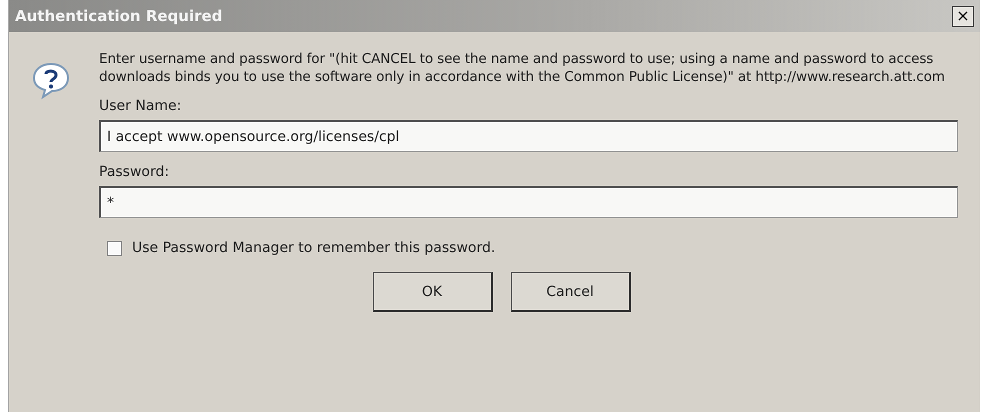 The width and height of the screenshot is (986, 412). I want to click on cancel-button: Cancel, so click(570, 292).